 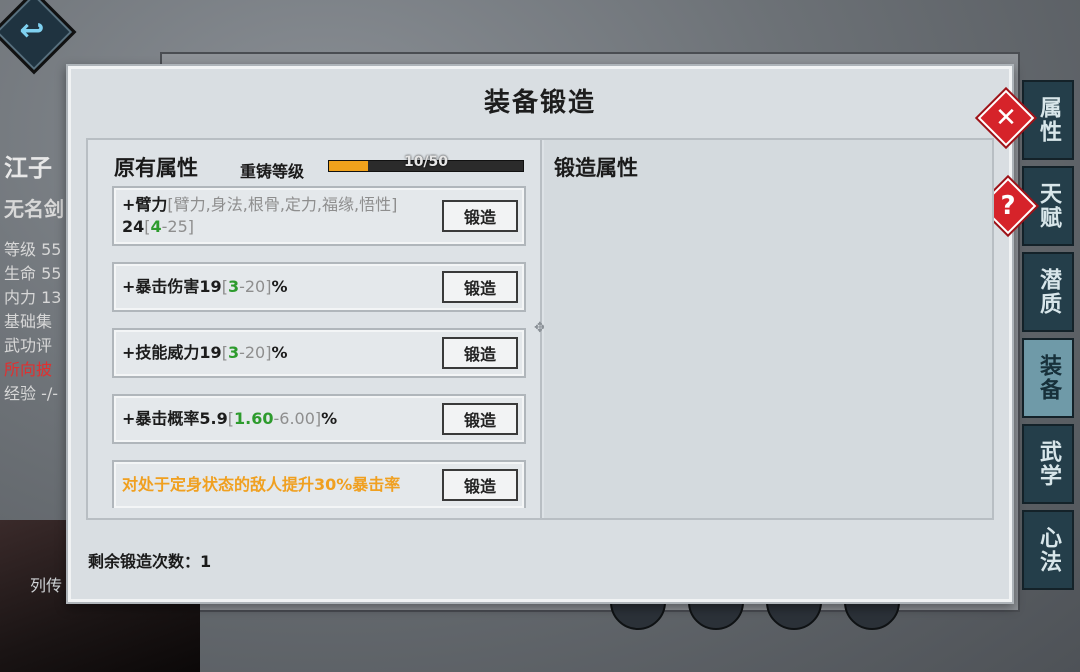 I want to click on attribute-text: +暴击伤害19[3-20]%, so click(x=281, y=287).